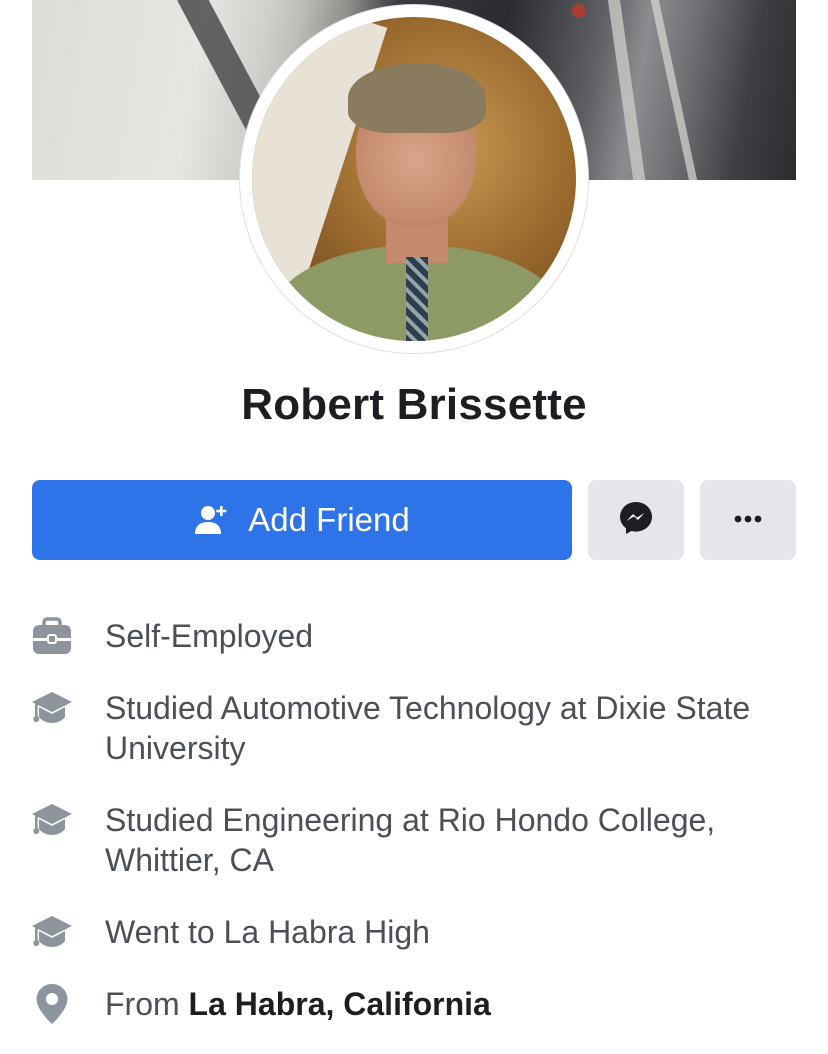 The image size is (828, 1054). I want to click on avatar, so click(414, 179).